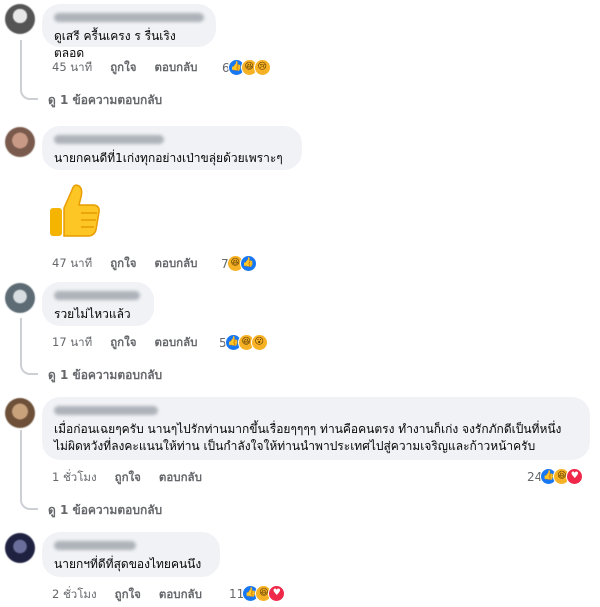 This screenshot has height=607, width=600. I want to click on reaction-summary: 6 👍 😆 😢, so click(246, 67).